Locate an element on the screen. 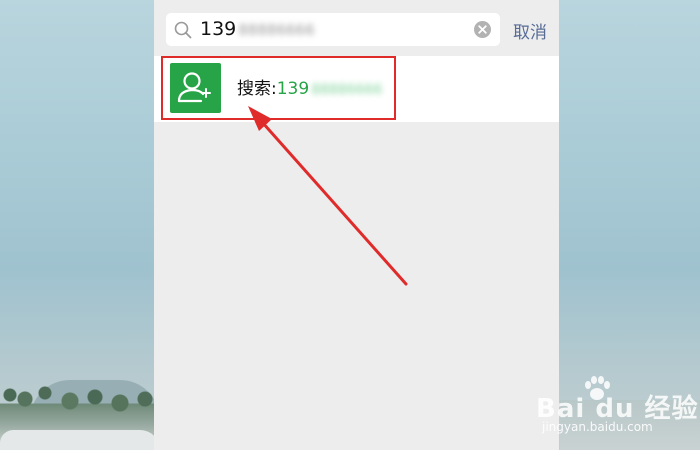 This screenshot has width=700, height=450. search-bar: 139 88886666 取消 is located at coordinates (356, 28).